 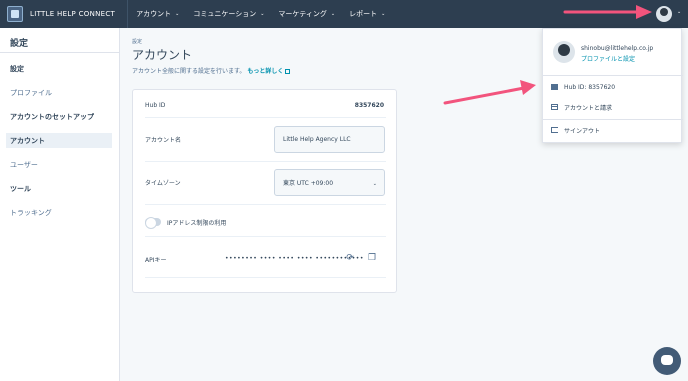 What do you see at coordinates (288, 71) in the screenshot?
I see `external-link-icon` at bounding box center [288, 71].